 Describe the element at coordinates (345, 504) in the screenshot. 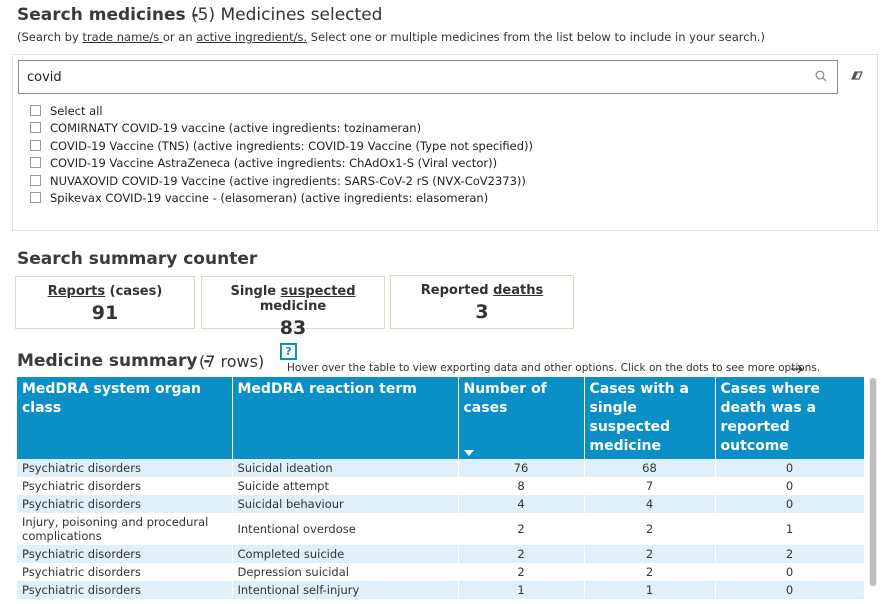

I see `cell-reaction-term: Suicidal behaviour` at that location.